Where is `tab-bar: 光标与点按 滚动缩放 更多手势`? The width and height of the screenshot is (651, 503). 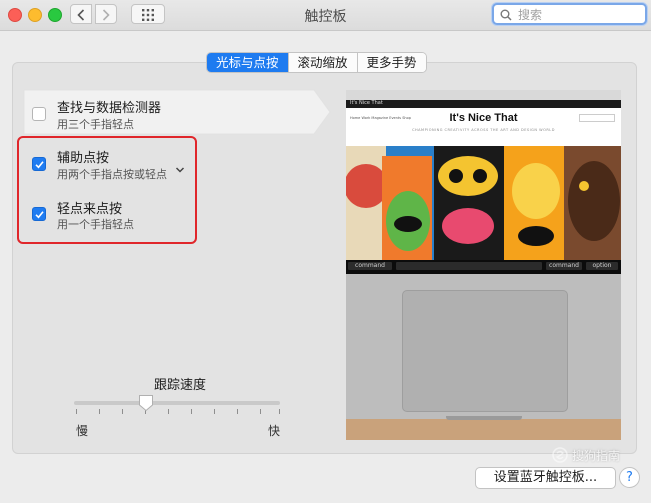
tab-bar: 光标与点按 滚动缩放 更多手势 is located at coordinates (316, 62).